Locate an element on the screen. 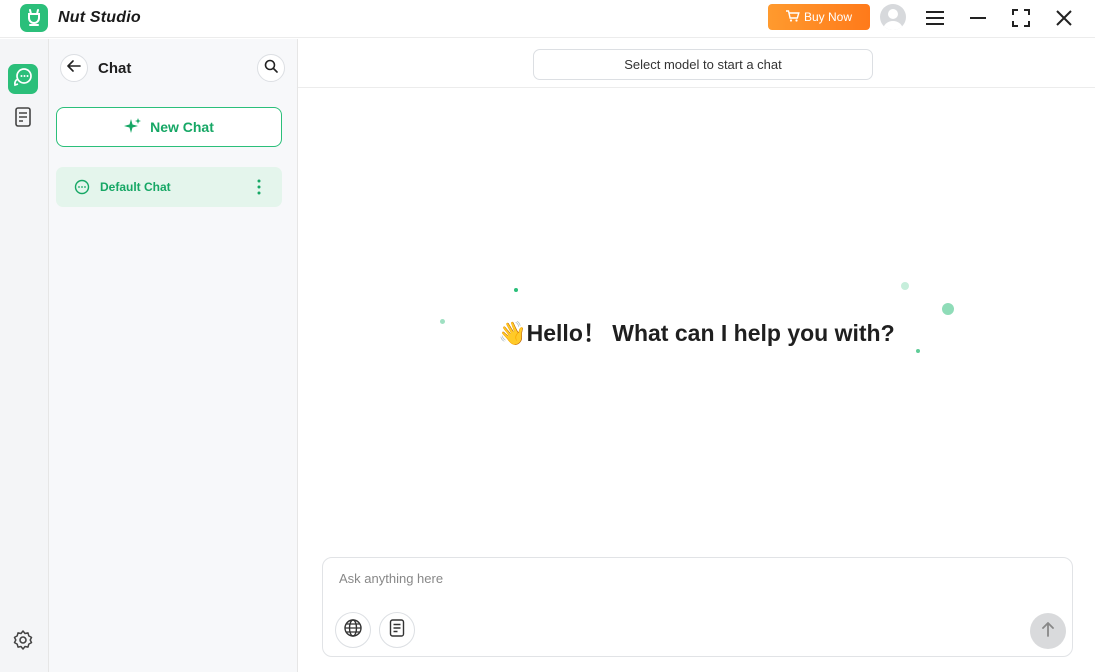  arrow-left-icon is located at coordinates (74, 68).